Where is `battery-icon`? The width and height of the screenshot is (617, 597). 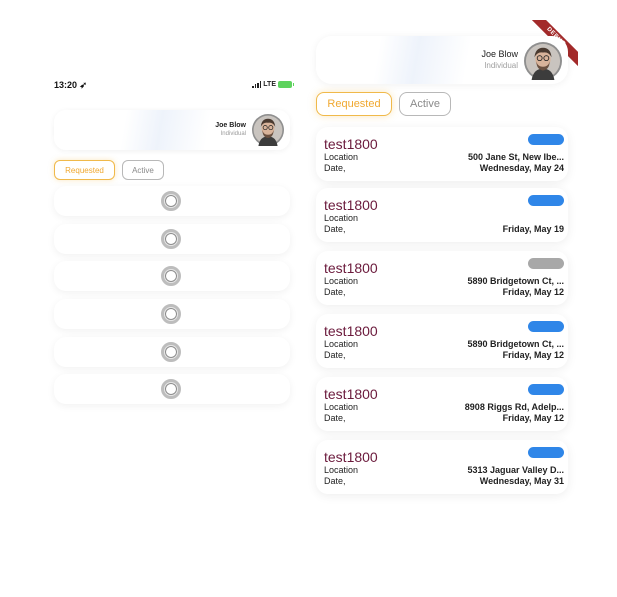 battery-icon is located at coordinates (286, 84).